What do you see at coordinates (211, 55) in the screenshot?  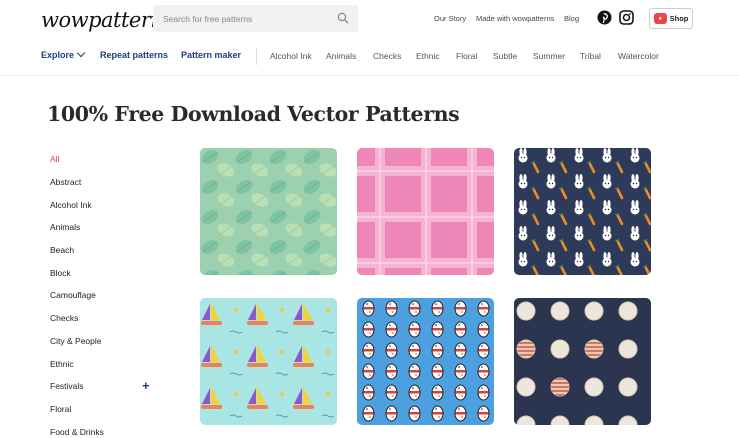 I see `pattern-maker-link: Pattern maker` at bounding box center [211, 55].